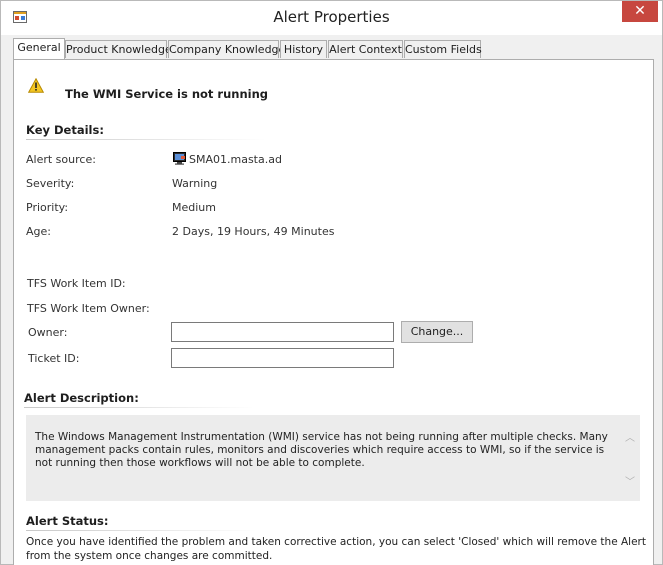 The image size is (663, 565). I want to click on alert-status-heading: Alert Status:, so click(67, 521).